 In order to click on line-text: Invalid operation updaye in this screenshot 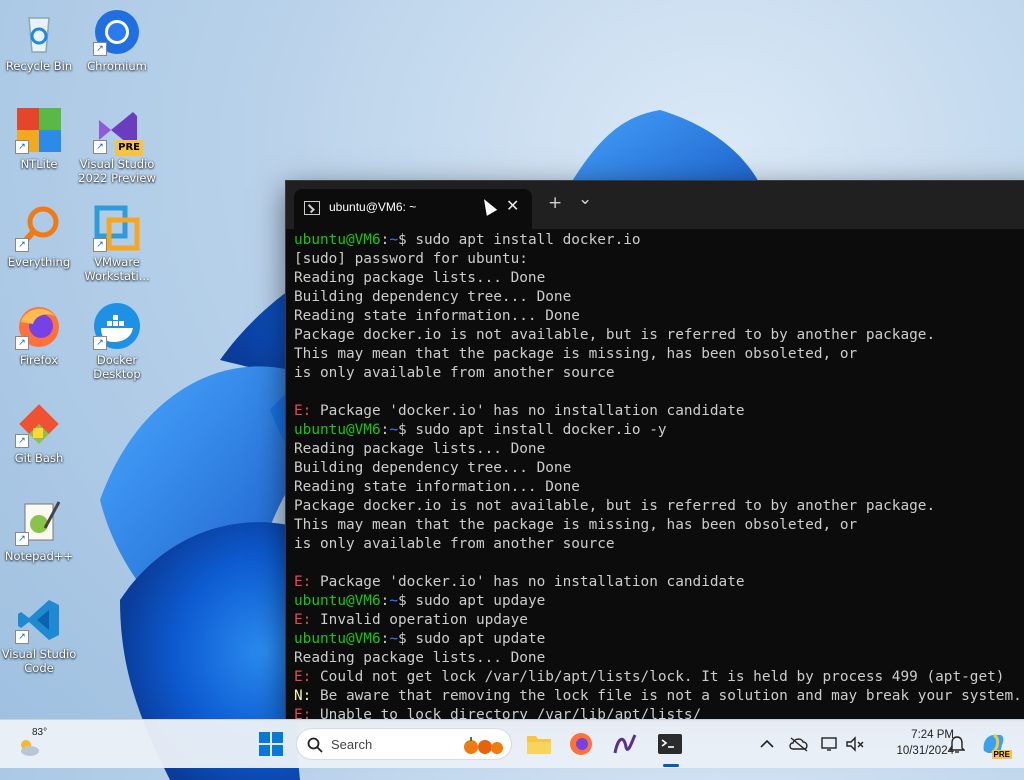, I will do `click(419, 620)`.